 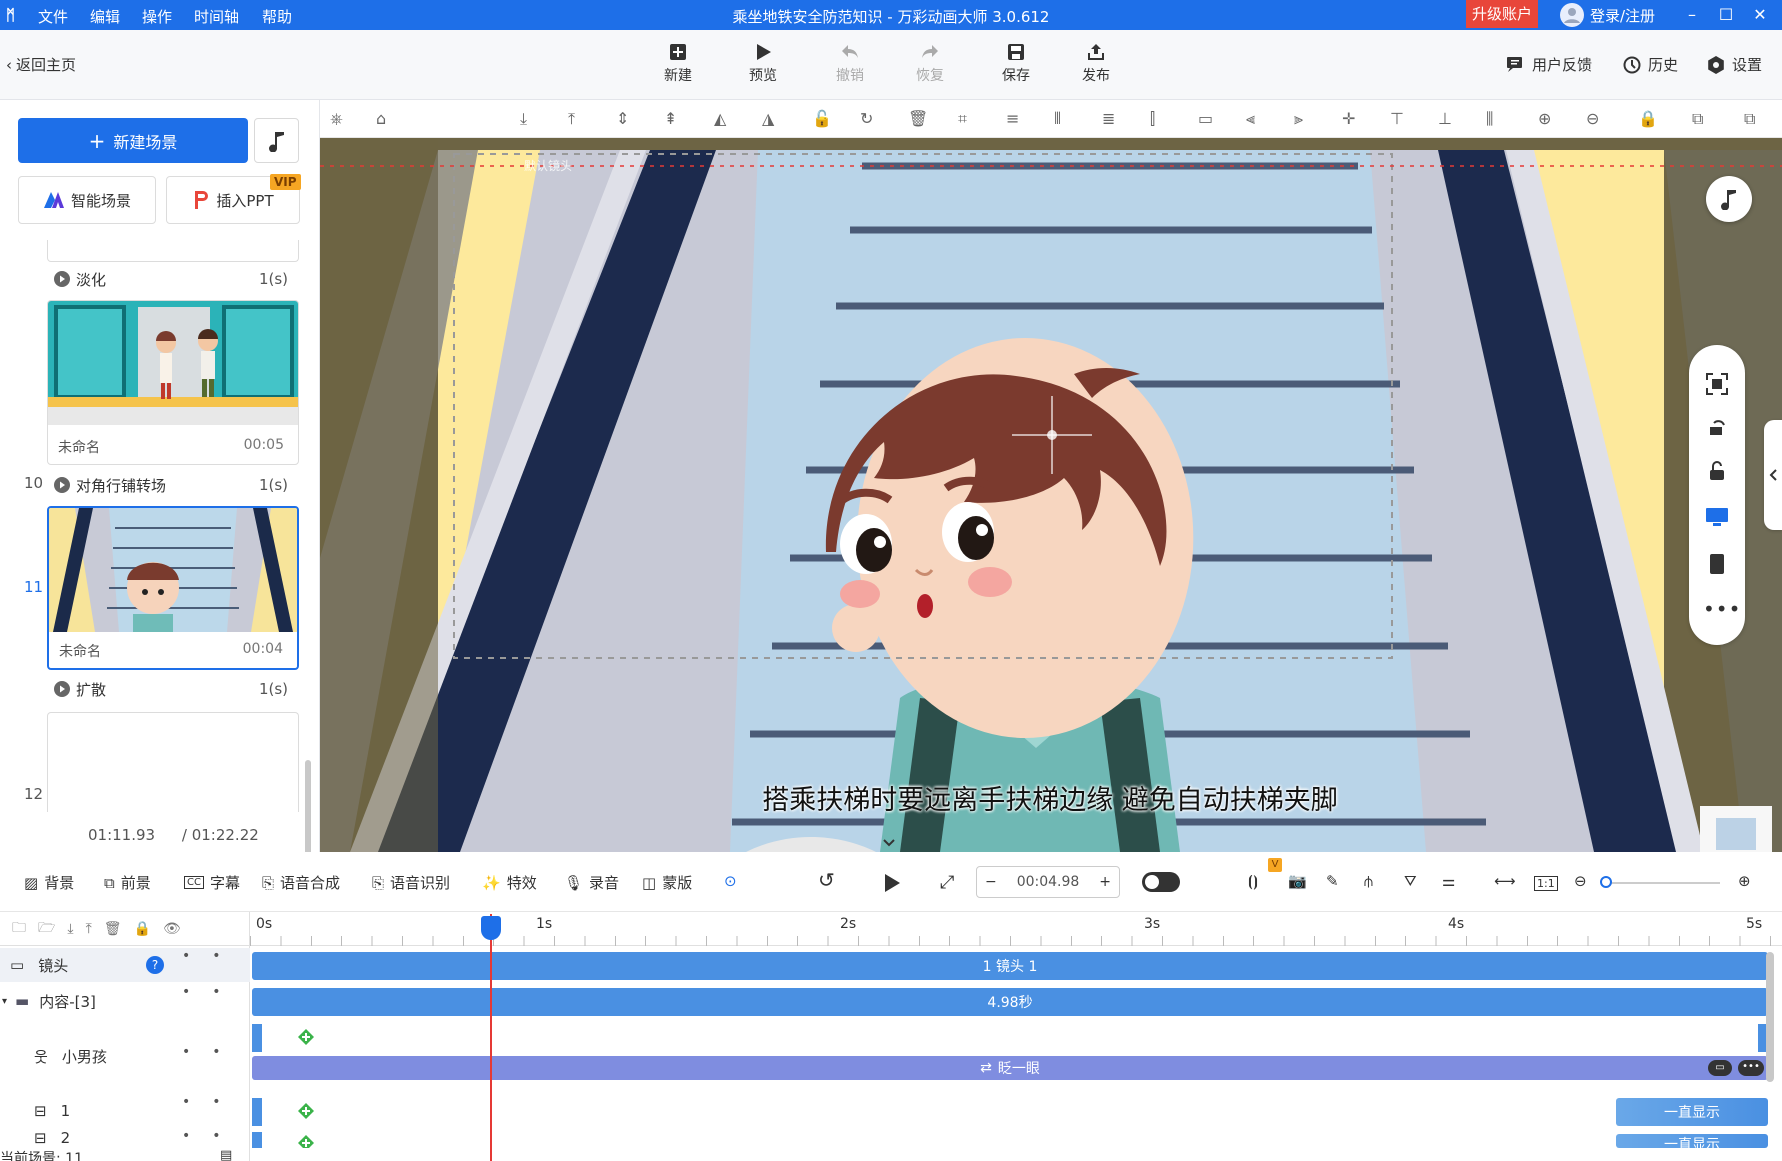 I want to click on play-icon, so click(x=892, y=883).